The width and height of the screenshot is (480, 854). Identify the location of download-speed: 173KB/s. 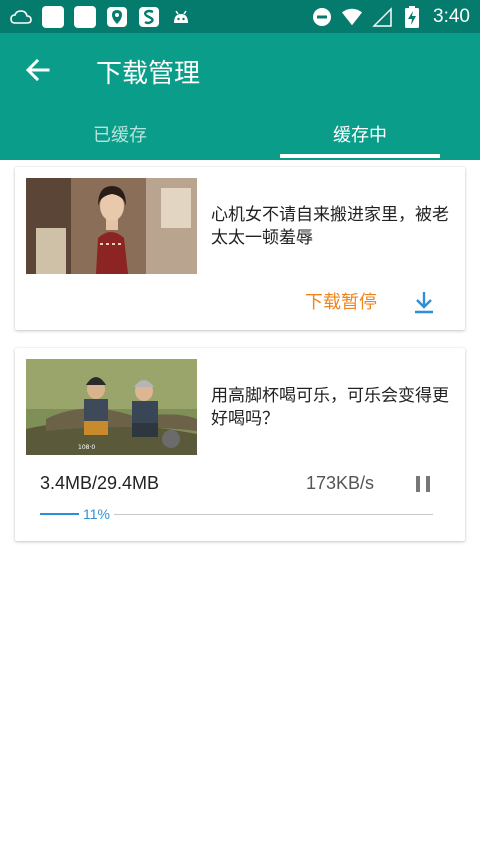
(340, 483).